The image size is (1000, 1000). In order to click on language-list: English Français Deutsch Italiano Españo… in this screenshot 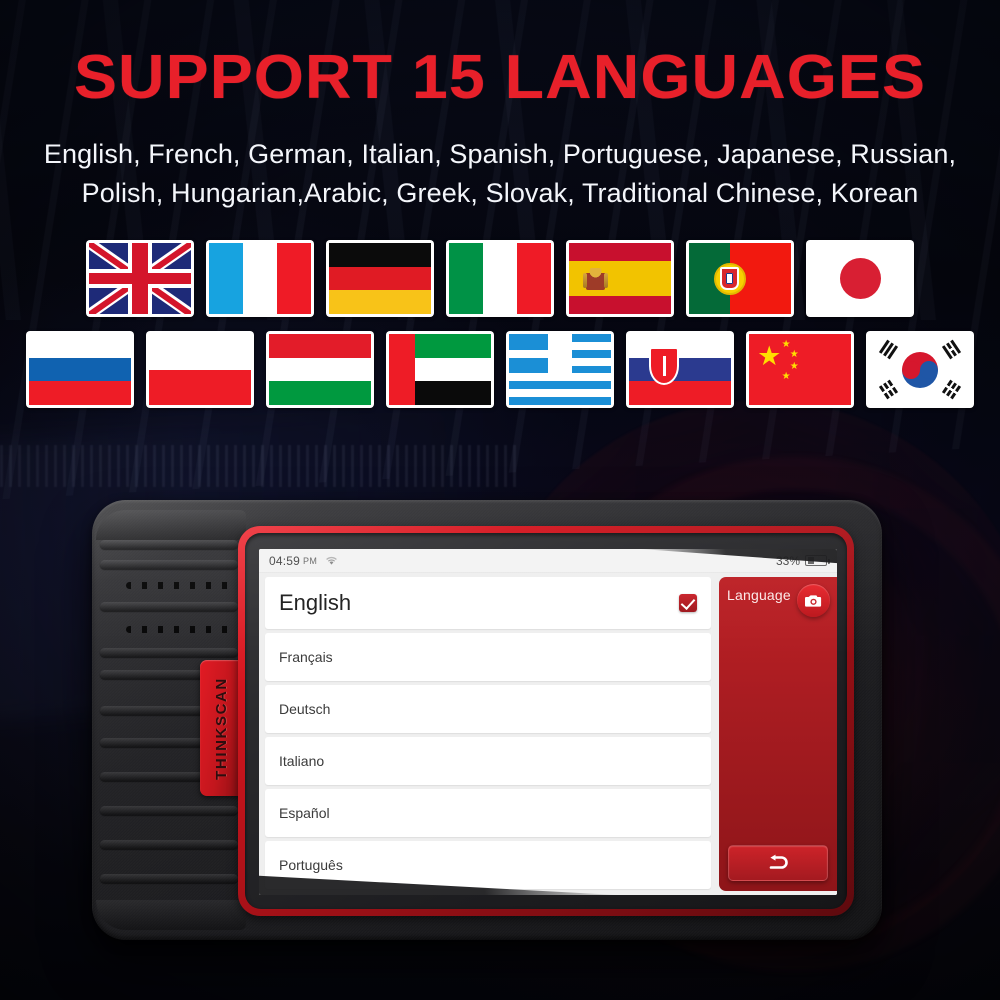, I will do `click(488, 734)`.